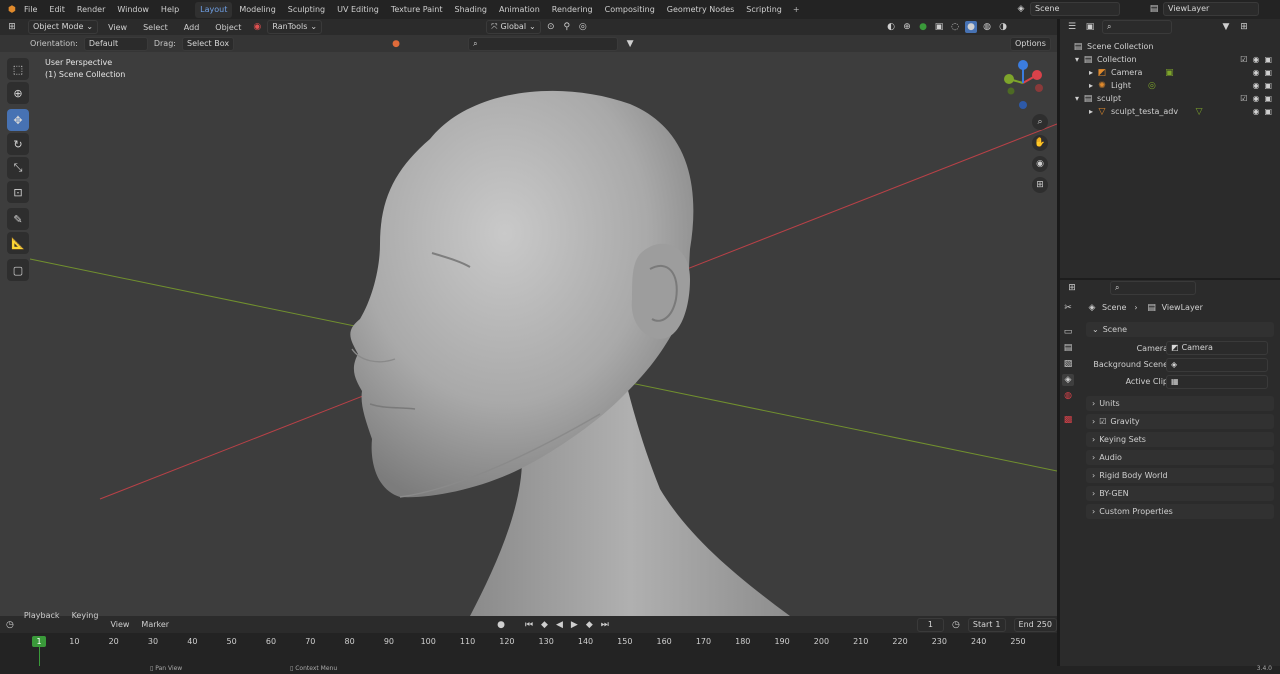  What do you see at coordinates (589, 625) in the screenshot?
I see `next-keyframe-icon: ◆` at bounding box center [589, 625].